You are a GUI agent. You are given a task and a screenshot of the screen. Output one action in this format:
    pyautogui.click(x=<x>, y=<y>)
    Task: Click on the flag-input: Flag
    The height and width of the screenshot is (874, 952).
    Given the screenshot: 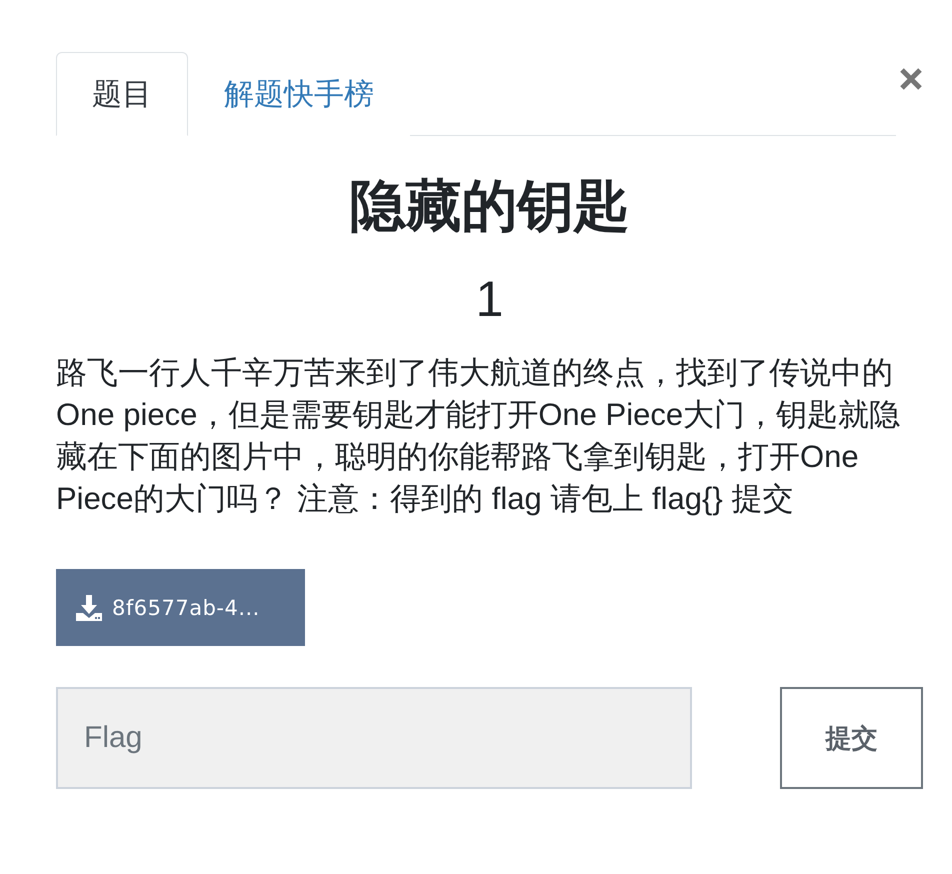 What is the action you would take?
    pyautogui.click(x=374, y=738)
    